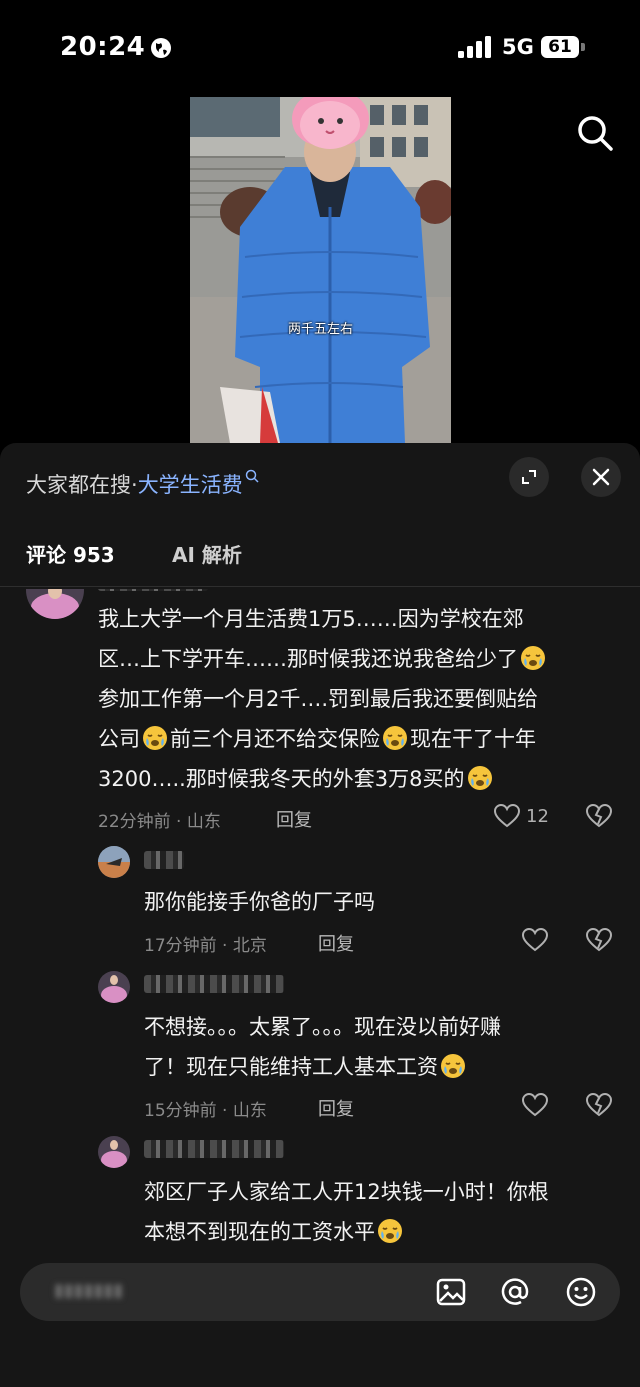 This screenshot has width=640, height=1387. I want to click on video-player: 两千五左右, so click(320, 270).